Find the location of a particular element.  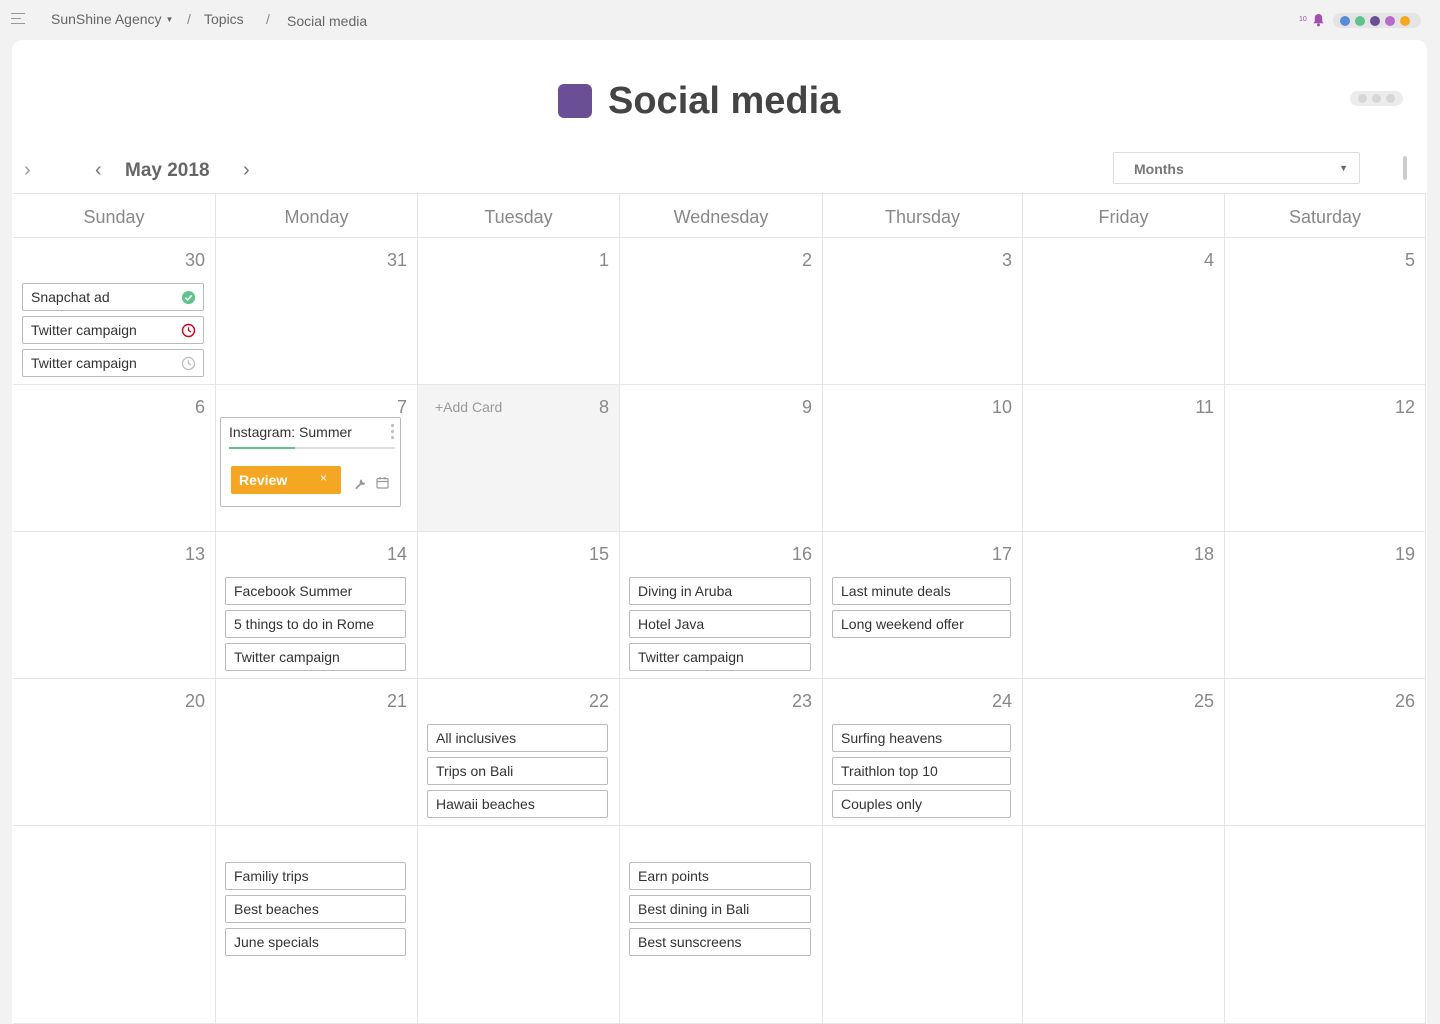

wrench-icon is located at coordinates (361, 483).